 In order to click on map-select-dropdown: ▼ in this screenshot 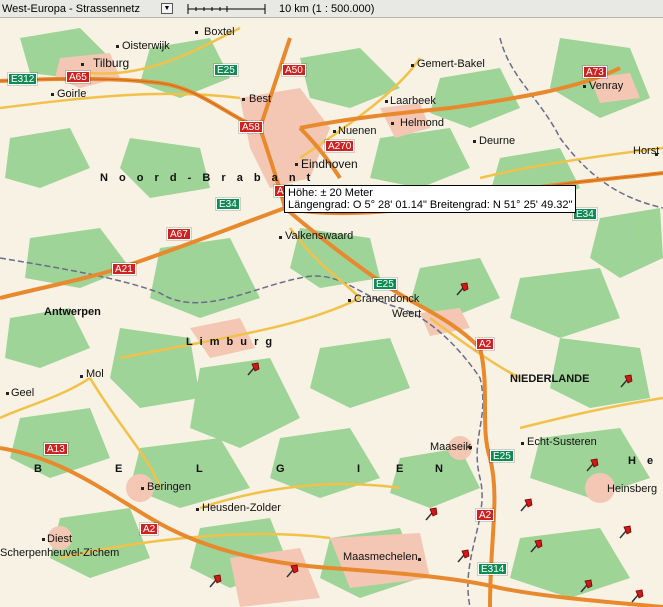, I will do `click(167, 8)`.